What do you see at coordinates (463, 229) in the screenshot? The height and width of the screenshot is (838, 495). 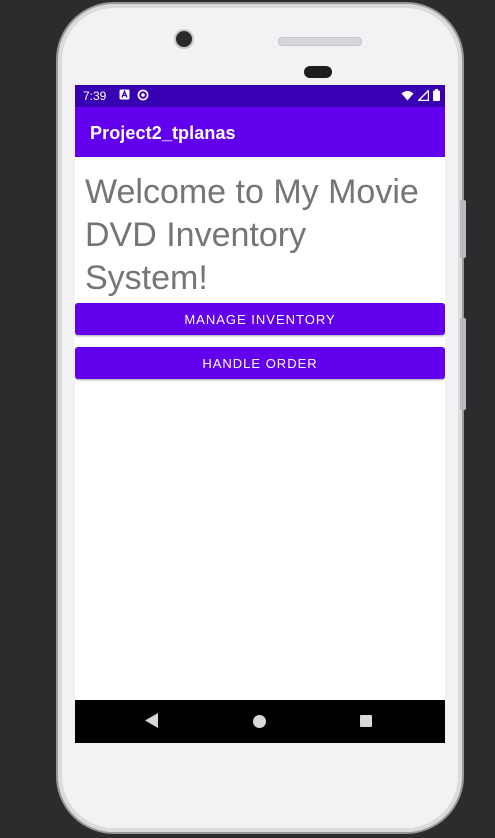 I see `power-button` at bounding box center [463, 229].